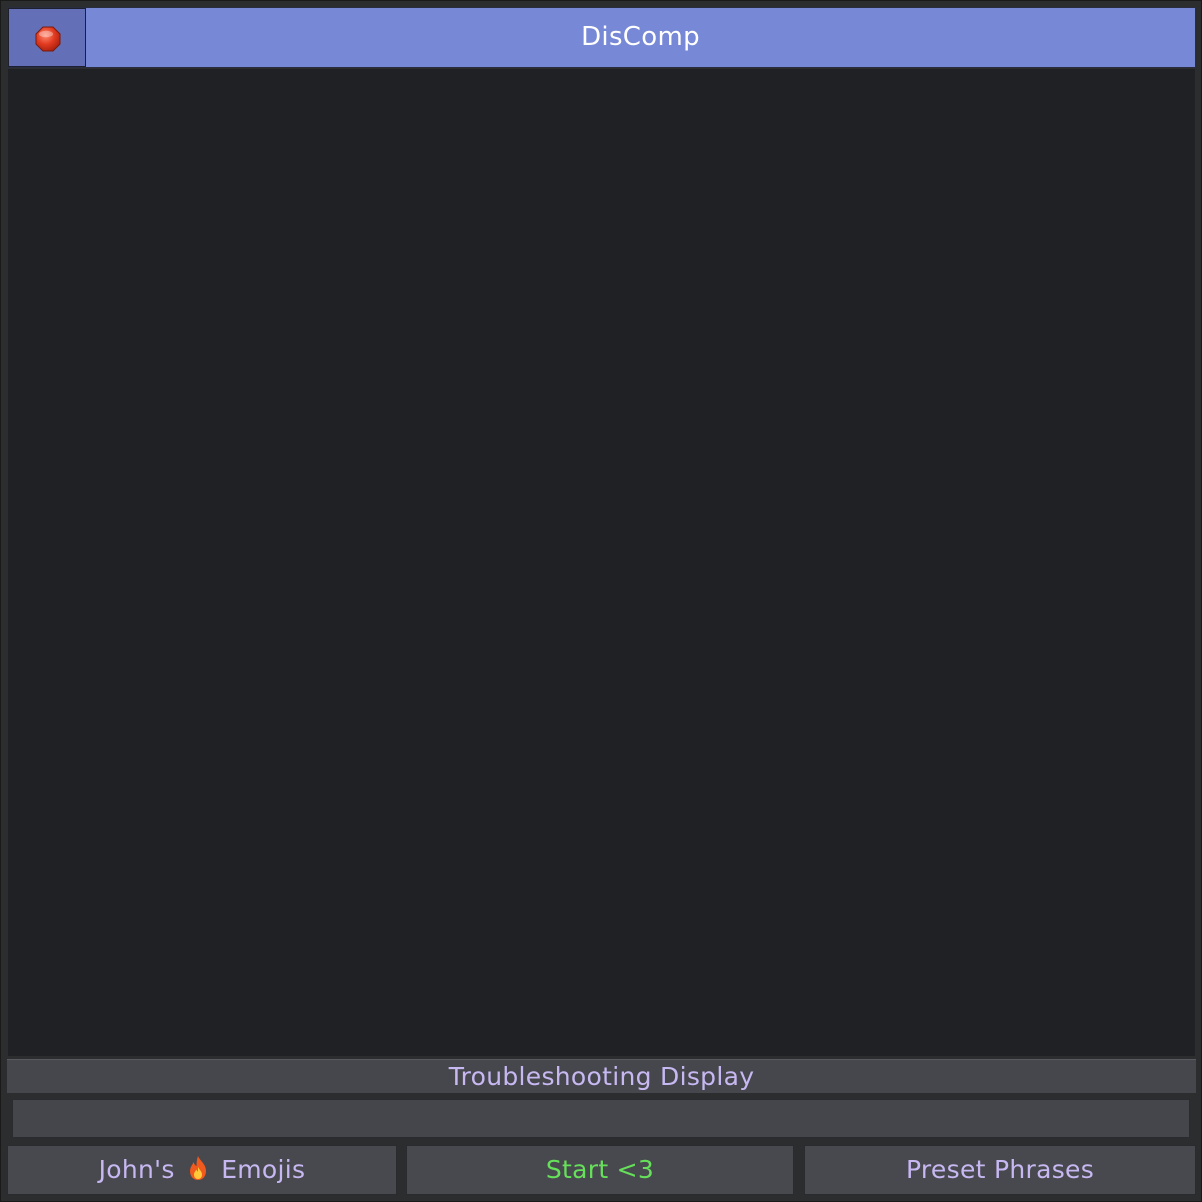  Describe the element at coordinates (136, 1169) in the screenshot. I see `emojis-button-prefix: John's` at that location.